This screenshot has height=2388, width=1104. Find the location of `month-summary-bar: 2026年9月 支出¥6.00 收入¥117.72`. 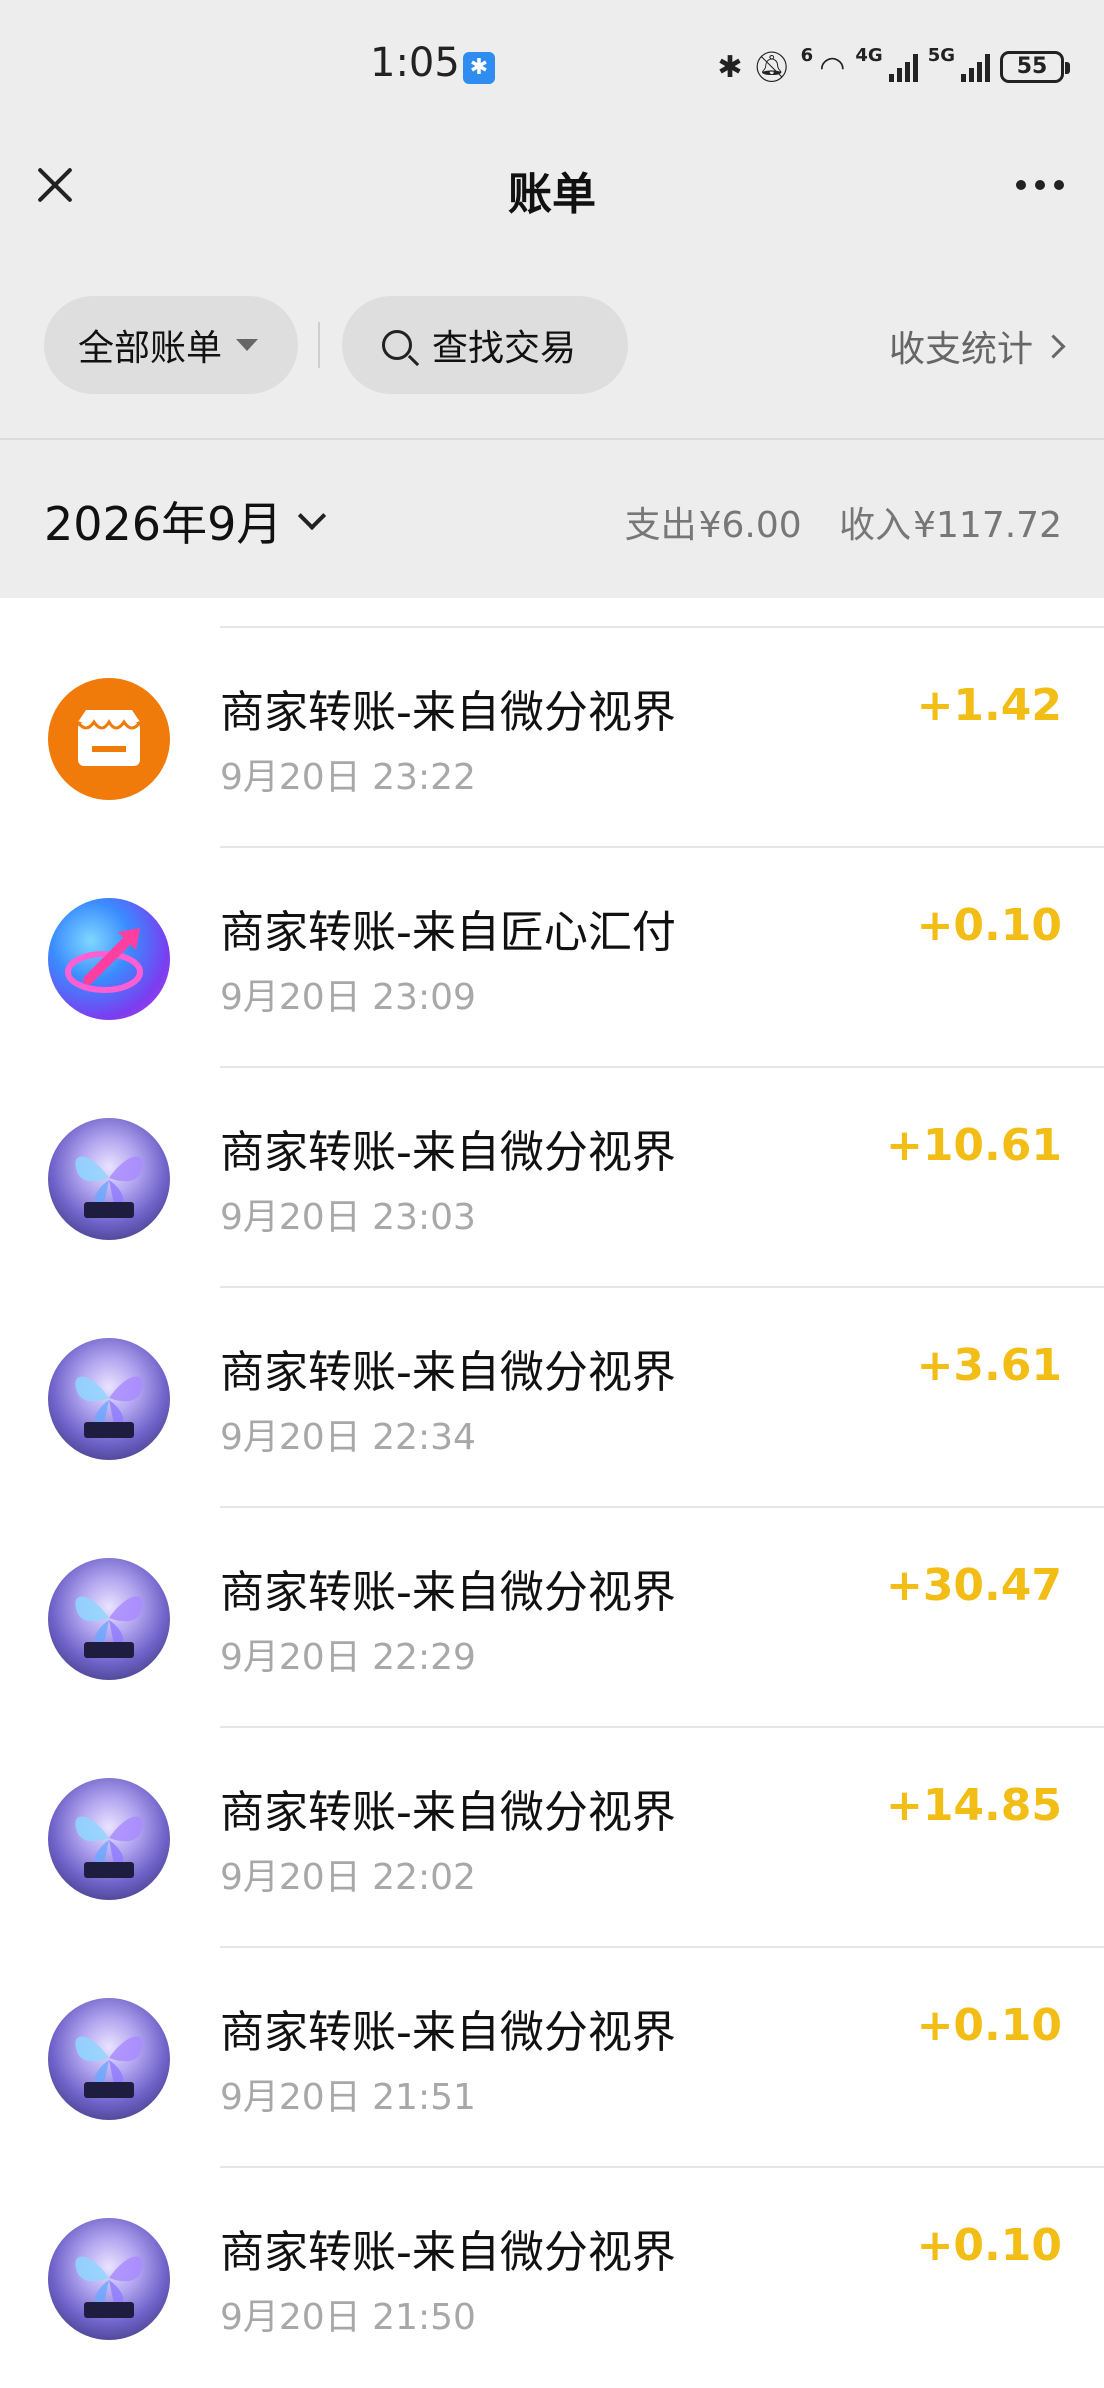

month-summary-bar: 2026年9月 支出¥6.00 收入¥117.72 is located at coordinates (552, 519).